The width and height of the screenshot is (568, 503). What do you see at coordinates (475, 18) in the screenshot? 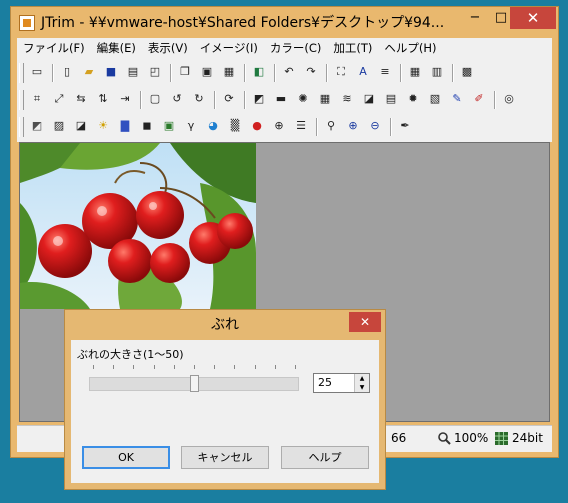
I see `minimize-button: −` at bounding box center [475, 18].